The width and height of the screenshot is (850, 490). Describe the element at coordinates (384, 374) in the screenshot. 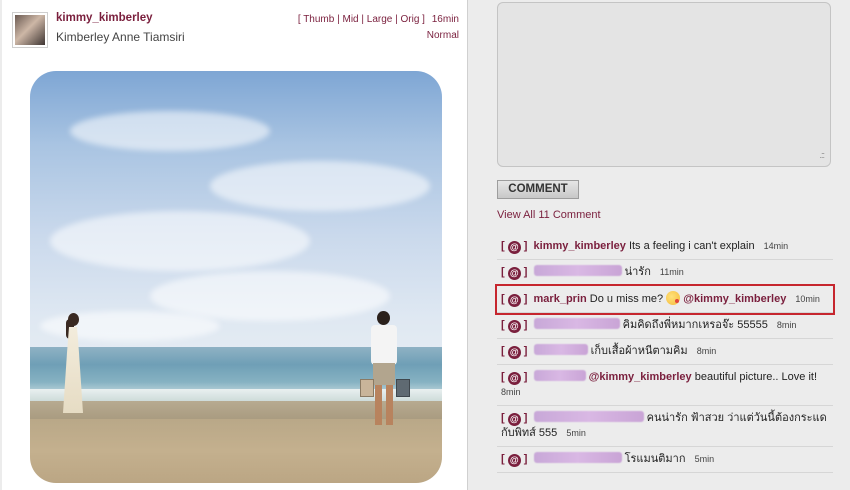

I see `person-shorts` at that location.